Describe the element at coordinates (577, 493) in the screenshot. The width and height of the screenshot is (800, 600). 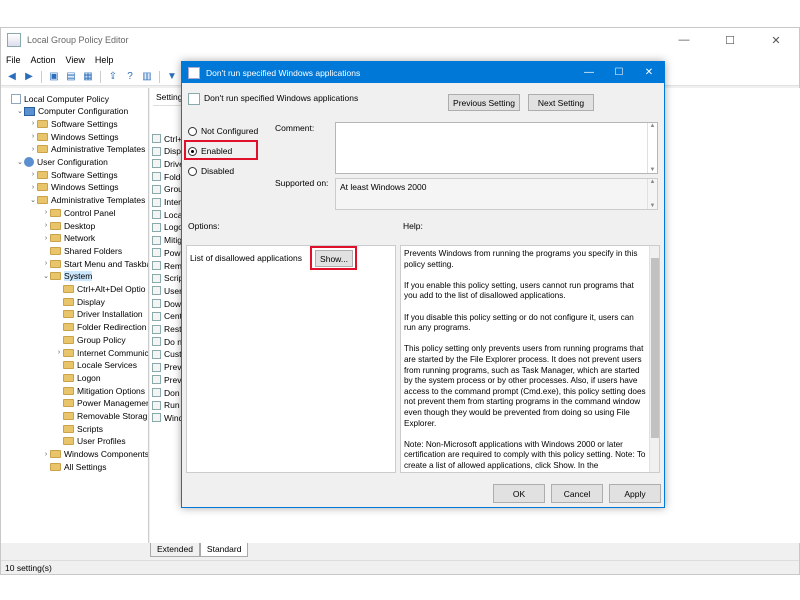
I see `cancel-button: Cancel` at that location.